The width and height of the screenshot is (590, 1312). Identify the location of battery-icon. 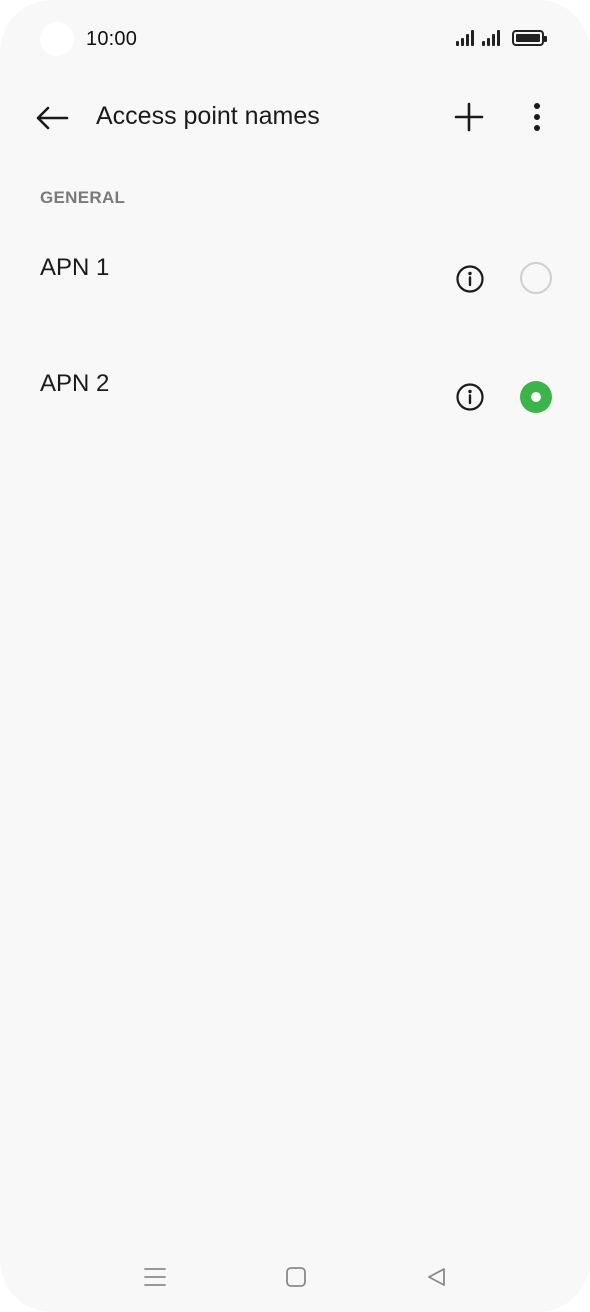
(529, 38).